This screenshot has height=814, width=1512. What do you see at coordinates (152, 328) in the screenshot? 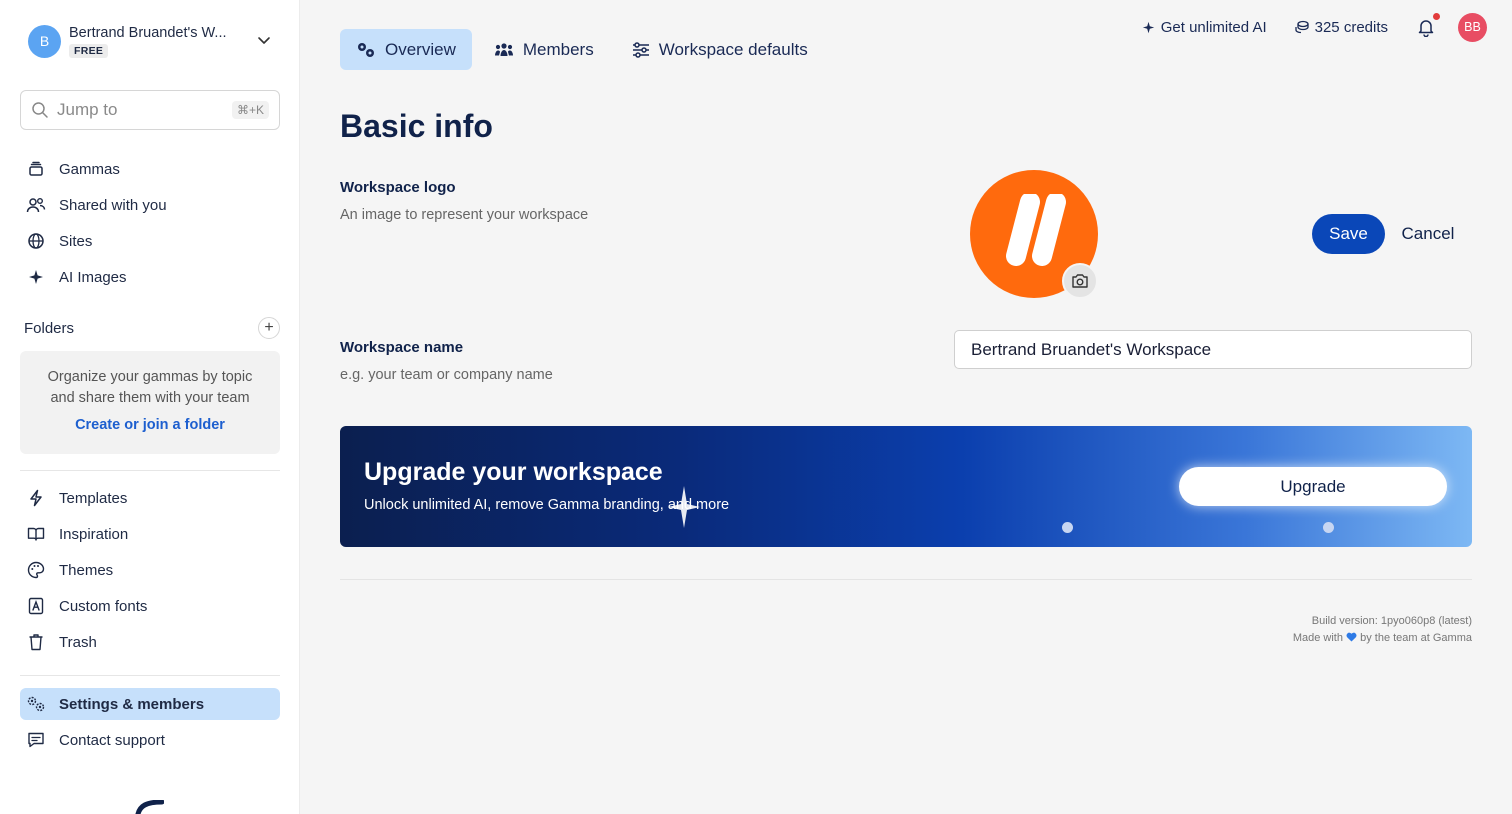
I see `folders-header: Folders +` at bounding box center [152, 328].